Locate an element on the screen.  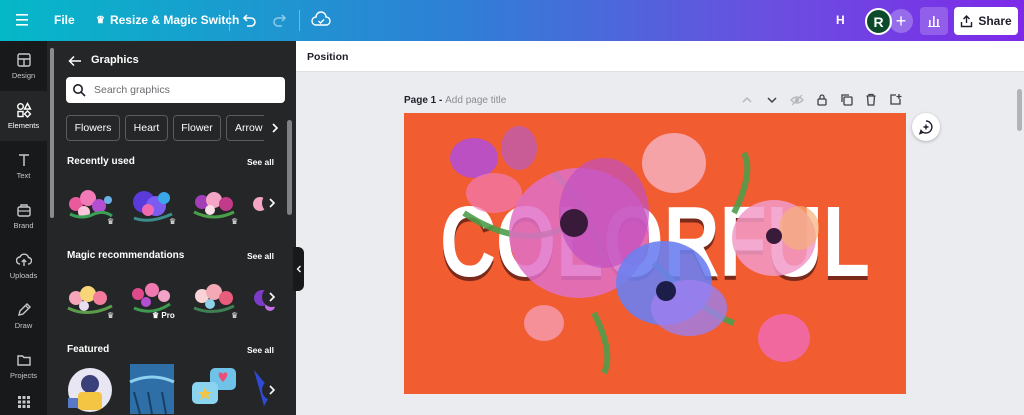
search-graphics-box is located at coordinates (175, 90).